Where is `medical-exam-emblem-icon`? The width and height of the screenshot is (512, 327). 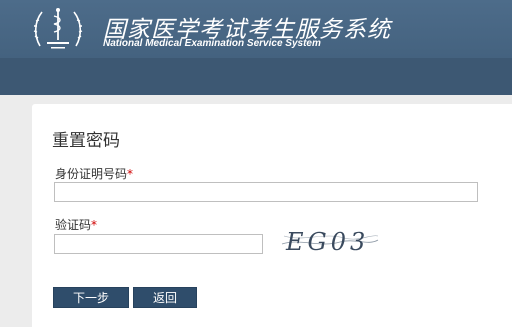 medical-exam-emblem-icon is located at coordinates (58, 28).